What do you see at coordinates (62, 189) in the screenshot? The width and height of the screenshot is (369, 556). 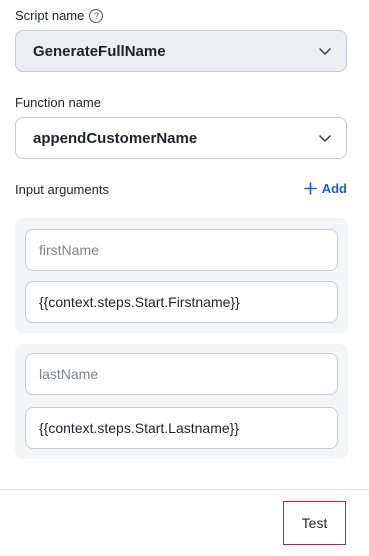 I see `input-arguments-label: Input arguments` at bounding box center [62, 189].